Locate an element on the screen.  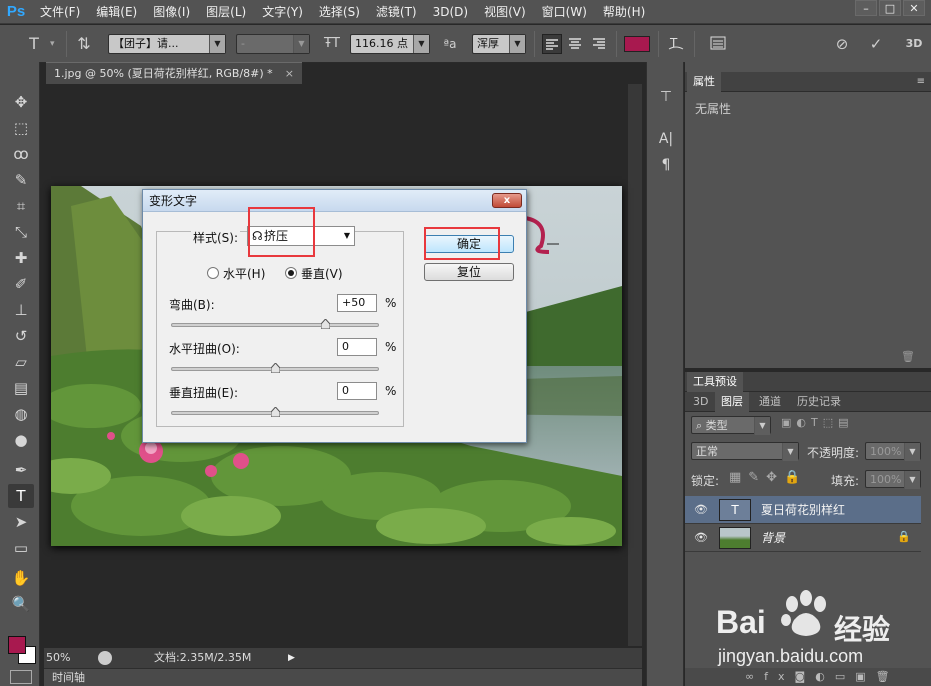
menu-image: 图像(I) is located at coordinates (171, 12).